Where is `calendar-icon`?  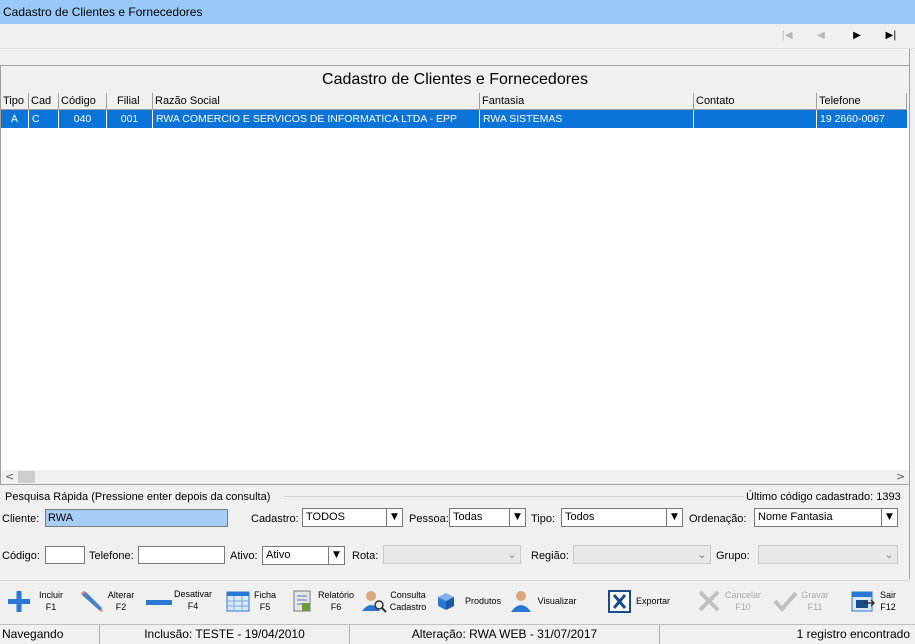 calendar-icon is located at coordinates (238, 601).